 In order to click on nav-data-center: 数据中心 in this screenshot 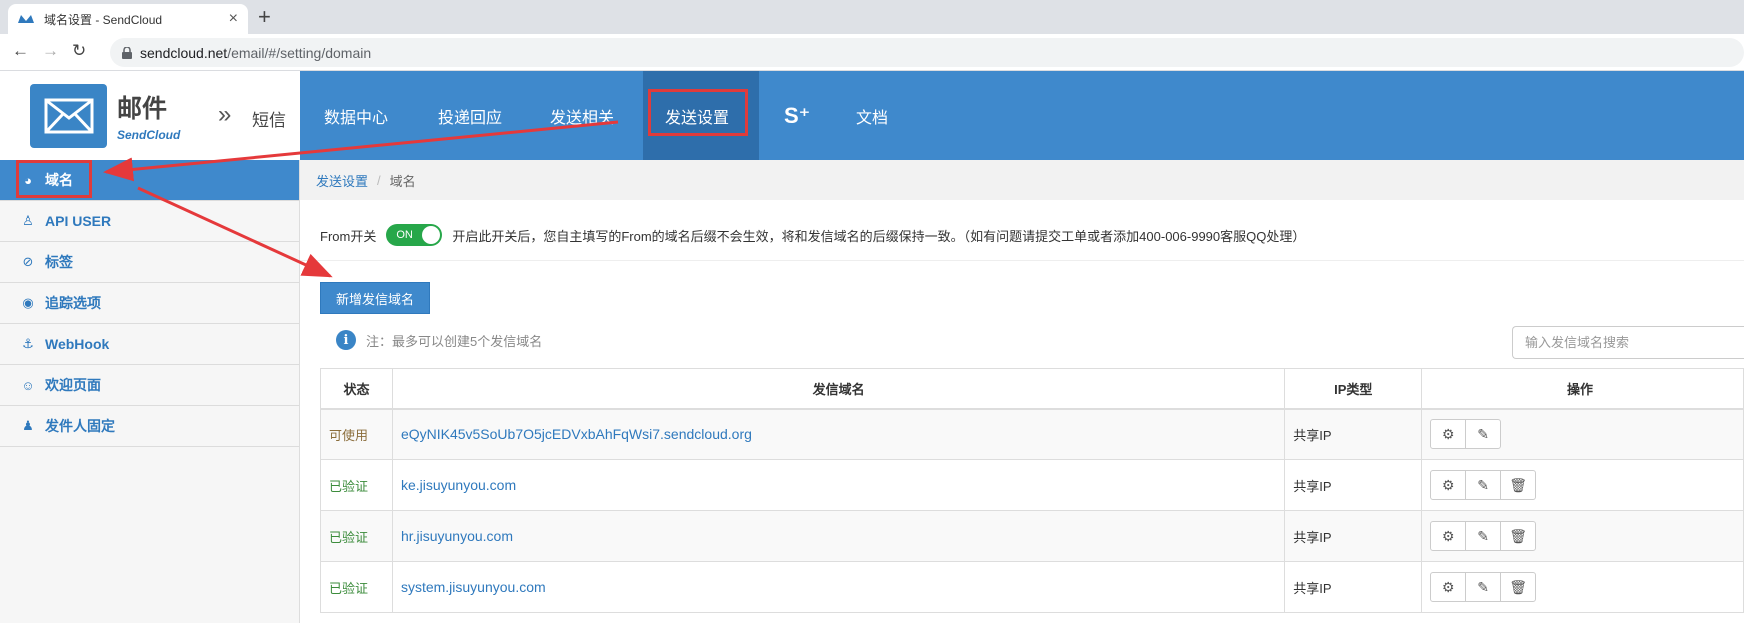, I will do `click(356, 115)`.